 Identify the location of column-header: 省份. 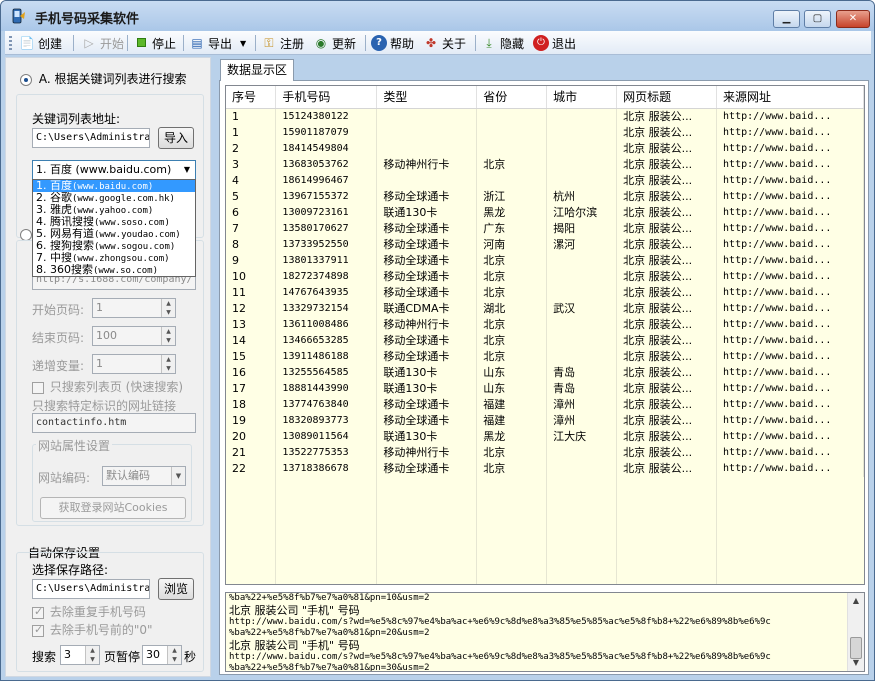
(512, 97).